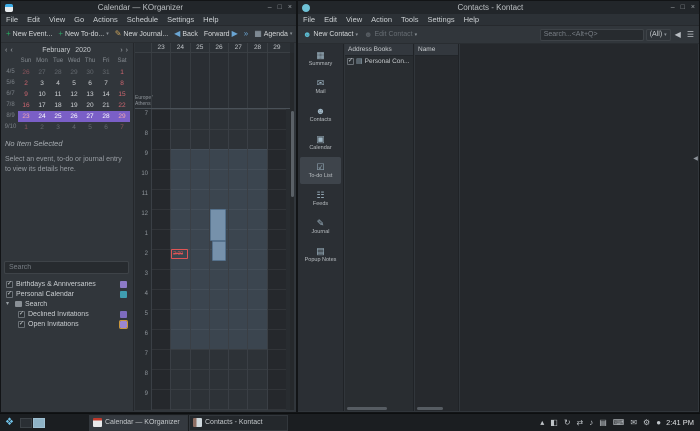 This screenshot has height=431, width=700. I want to click on agenda-day-header: 29, so click(276, 48).